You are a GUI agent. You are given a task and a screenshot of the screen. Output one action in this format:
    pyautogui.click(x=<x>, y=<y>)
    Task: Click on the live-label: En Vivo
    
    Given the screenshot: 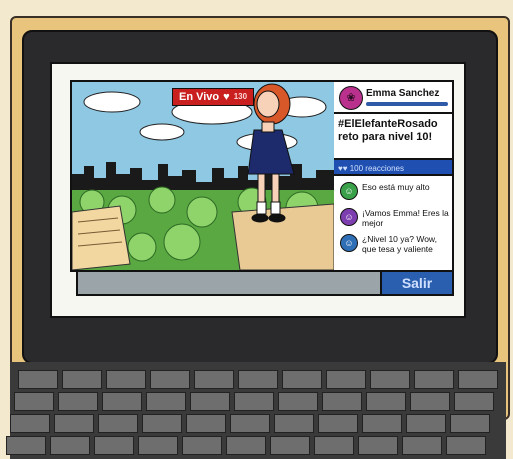 What is the action you would take?
    pyautogui.click(x=199, y=97)
    